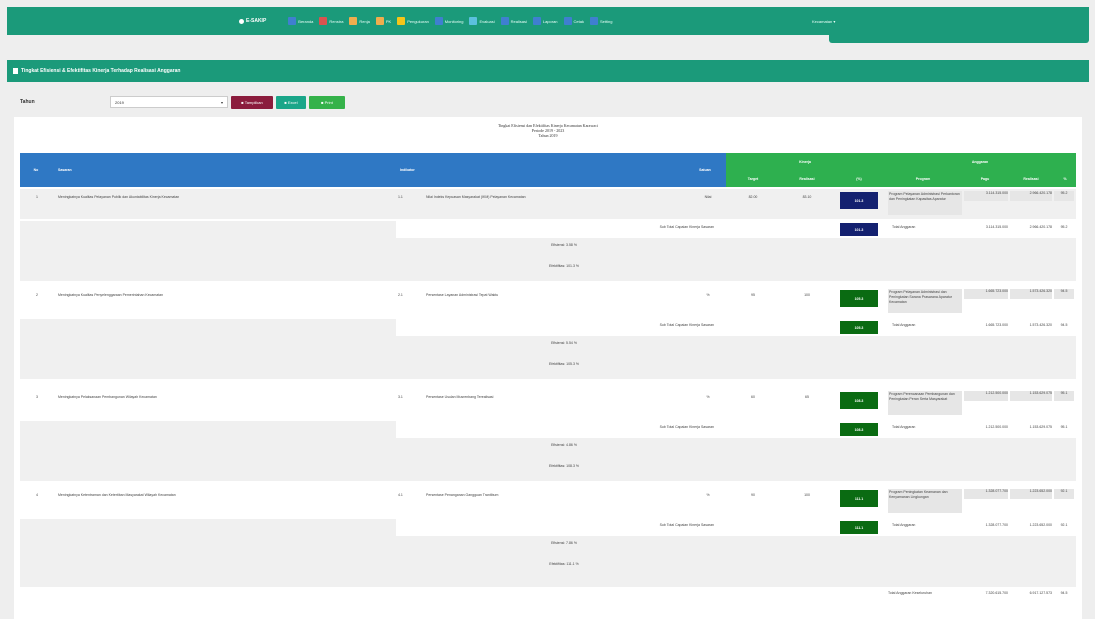 The width and height of the screenshot is (1095, 619). What do you see at coordinates (1064, 196) in the screenshot?
I see `row-persen: 95.2` at bounding box center [1064, 196].